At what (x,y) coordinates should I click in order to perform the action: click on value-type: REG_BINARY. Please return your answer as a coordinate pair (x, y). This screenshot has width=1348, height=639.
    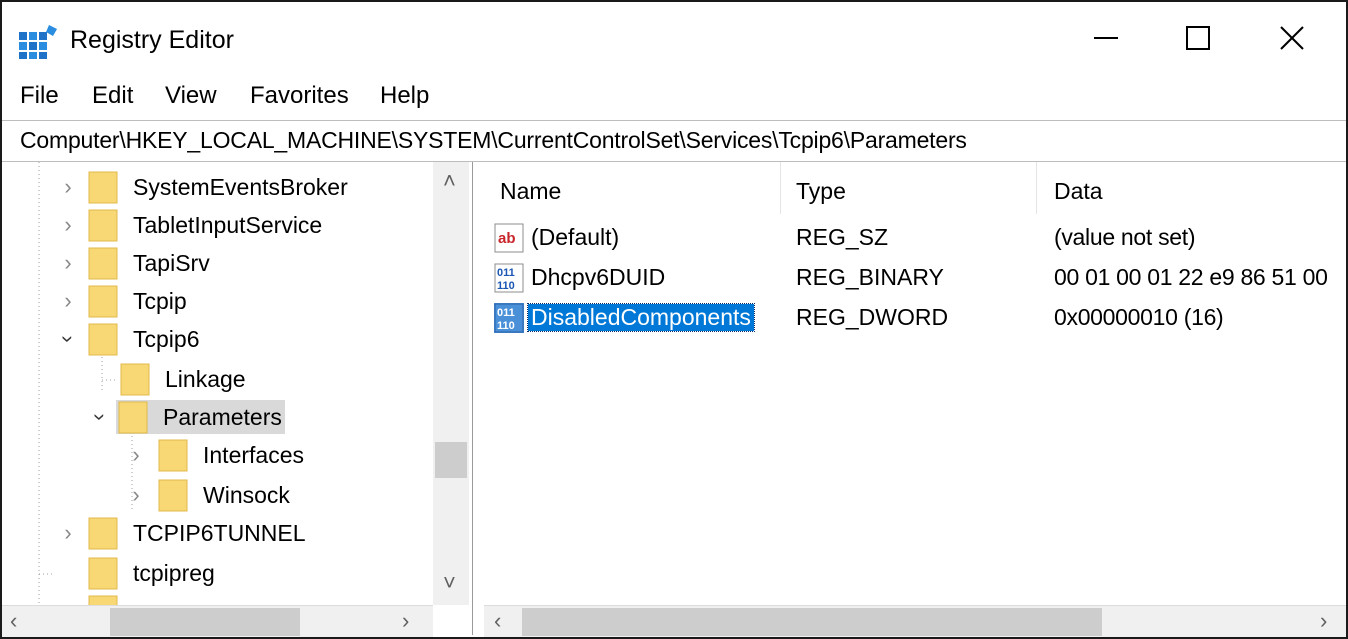
    Looking at the image, I should click on (870, 277).